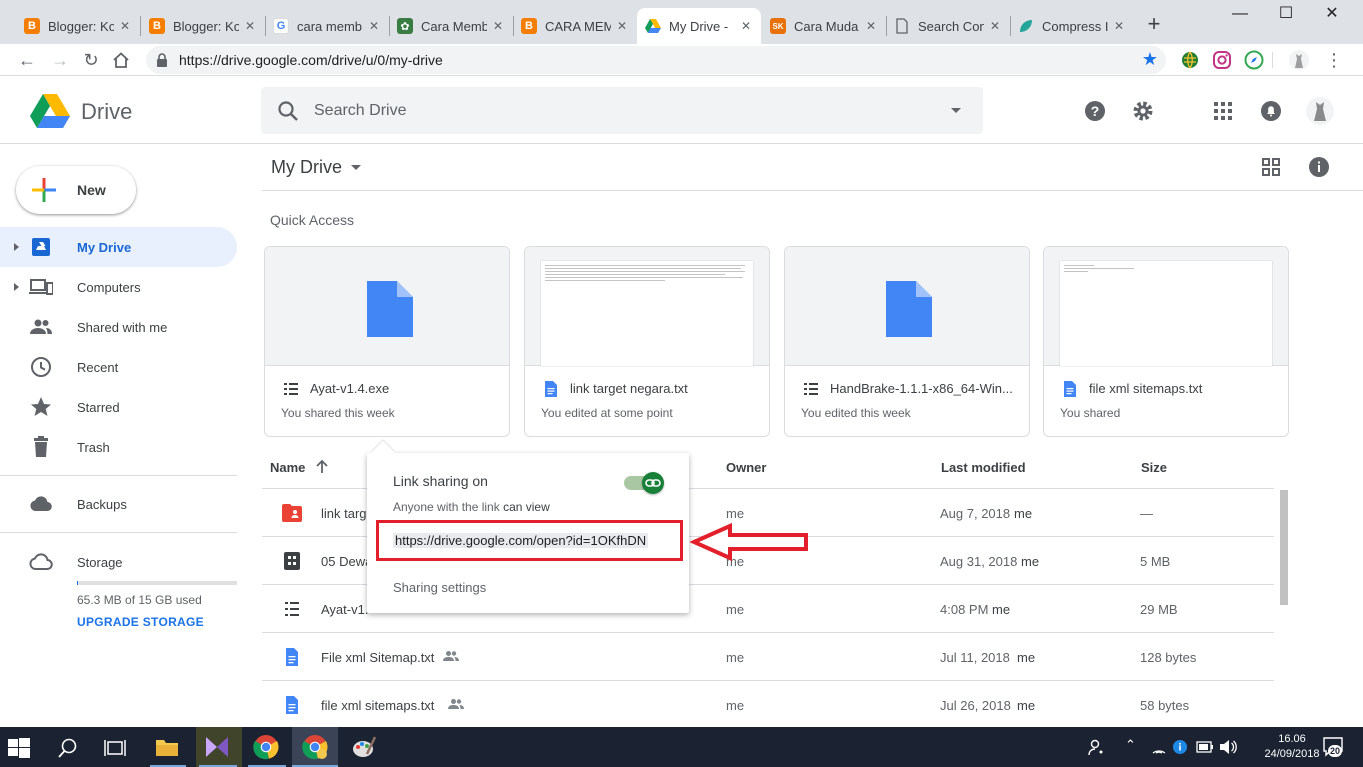 The height and width of the screenshot is (767, 1363). Describe the element at coordinates (1334, 747) in the screenshot. I see `action-center-button: 20` at that location.